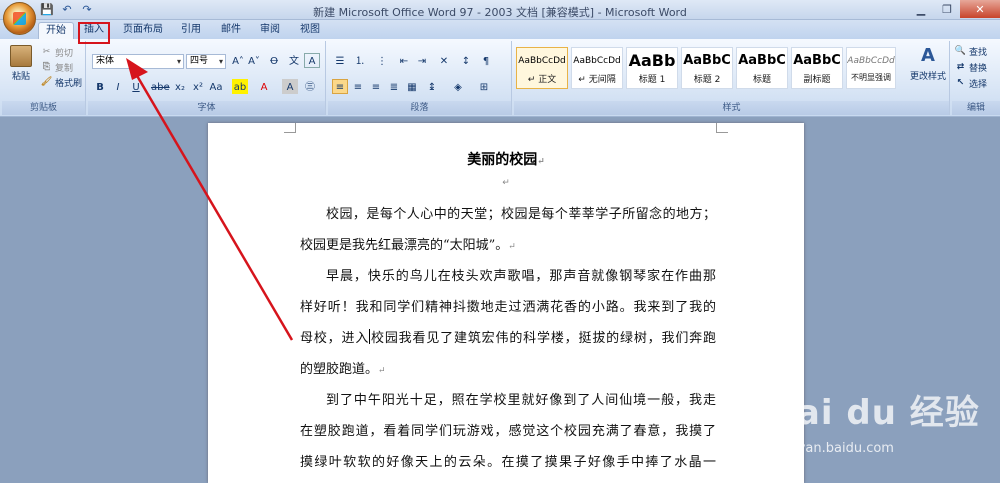  What do you see at coordinates (214, 207) in the screenshot?
I see `arrow-shaft` at bounding box center [214, 207].